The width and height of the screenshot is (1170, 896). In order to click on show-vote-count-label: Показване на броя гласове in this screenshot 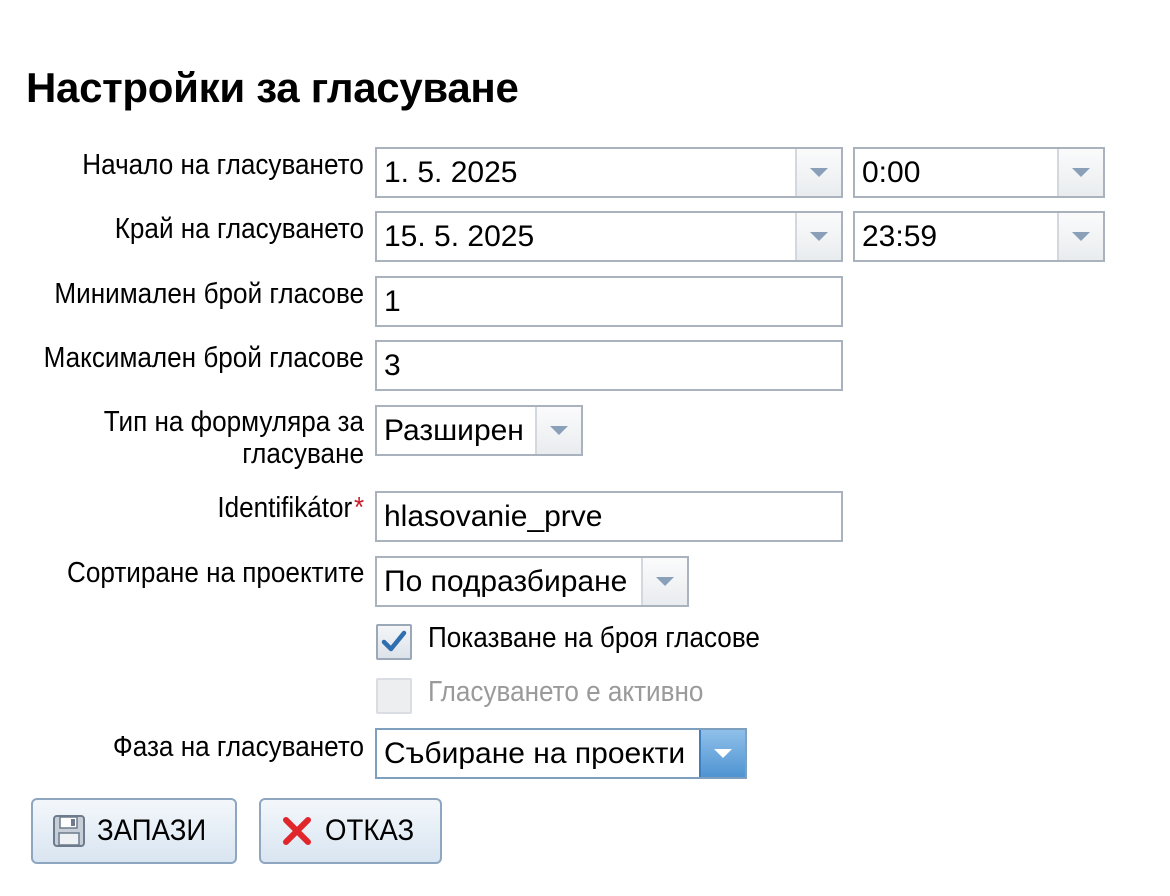, I will do `click(594, 638)`.